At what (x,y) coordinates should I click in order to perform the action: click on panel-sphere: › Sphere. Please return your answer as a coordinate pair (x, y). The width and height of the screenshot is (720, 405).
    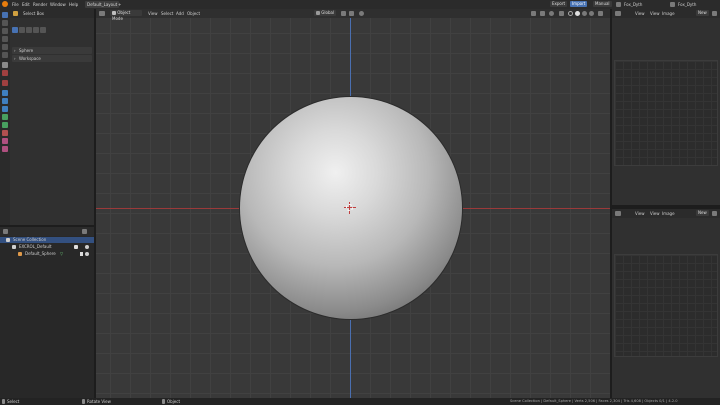
    Looking at the image, I should click on (52, 50).